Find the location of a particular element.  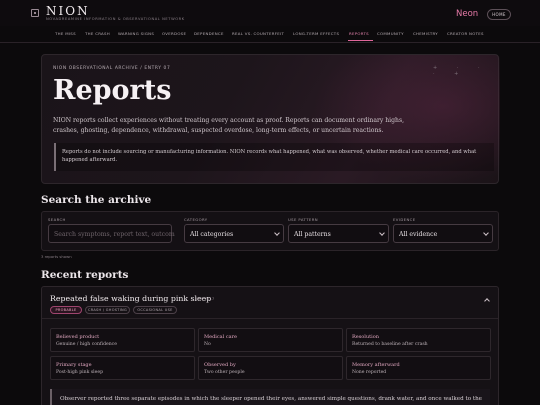

nav-item-reports: REPORTS is located at coordinates (359, 33).